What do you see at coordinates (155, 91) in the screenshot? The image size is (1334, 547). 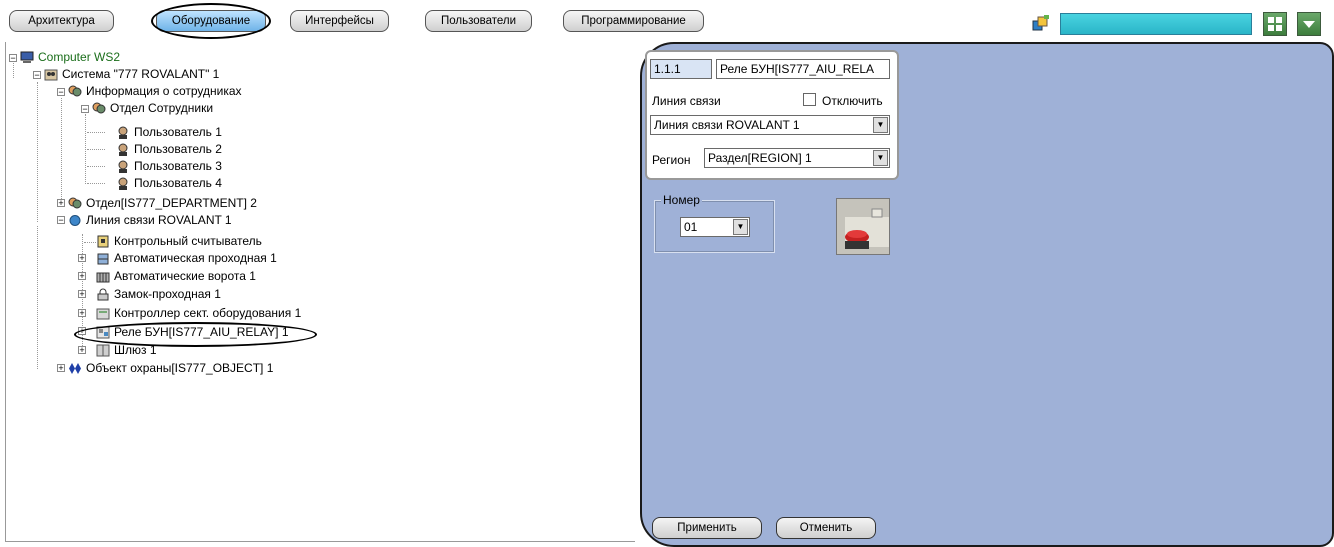 I see `tree-item-employees-info: Информация о сотрудниках` at bounding box center [155, 91].